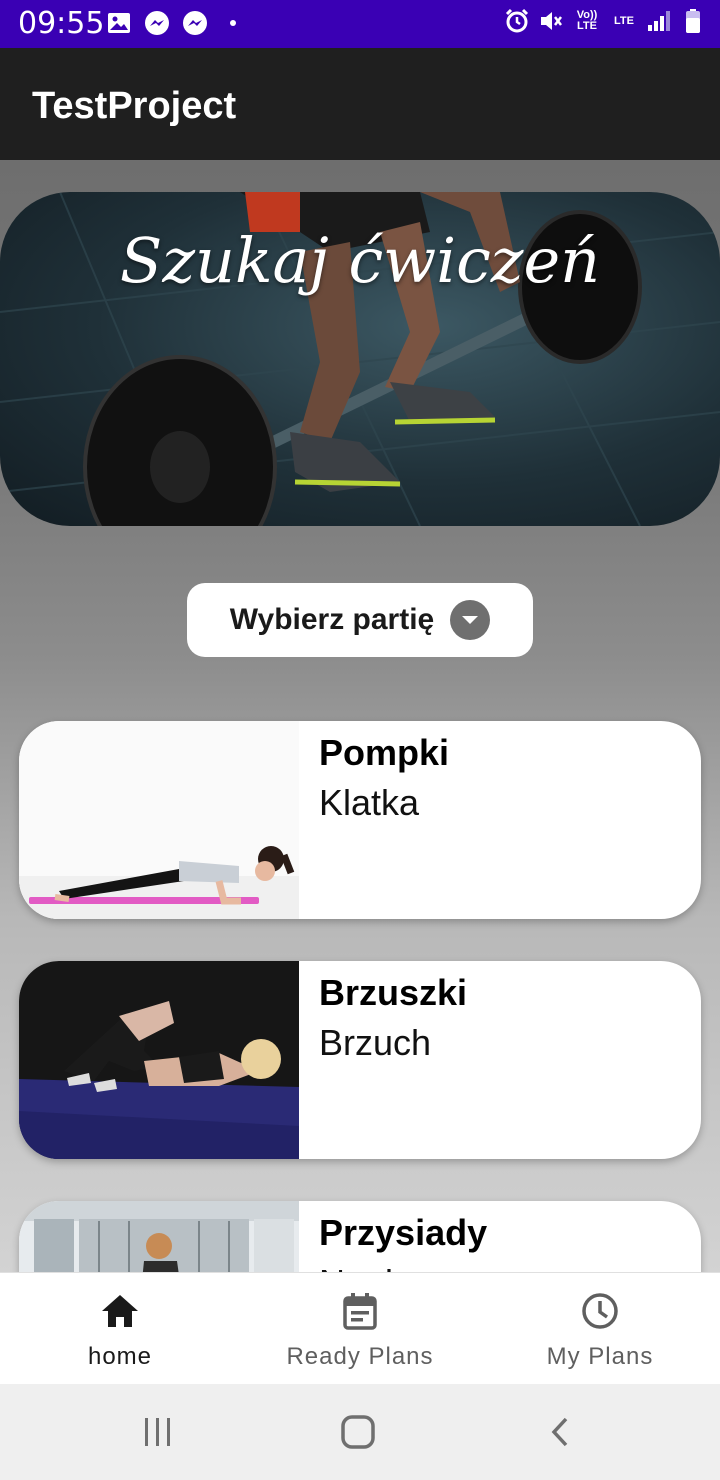 The width and height of the screenshot is (720, 1480). I want to click on hero-title: Szukaj ćwiczeń, so click(360, 260).